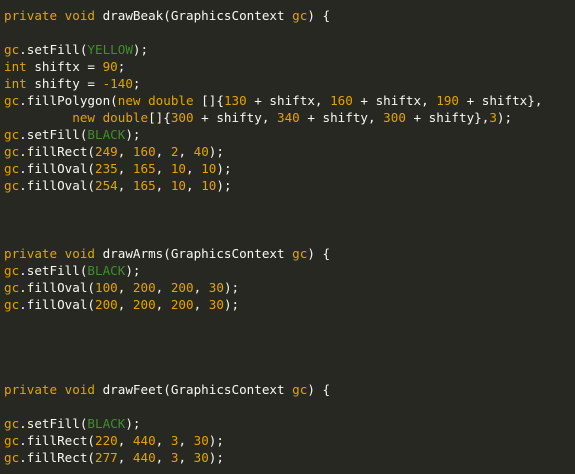 The width and height of the screenshot is (575, 474). I want to click on code-token: 340, so click(288, 117).